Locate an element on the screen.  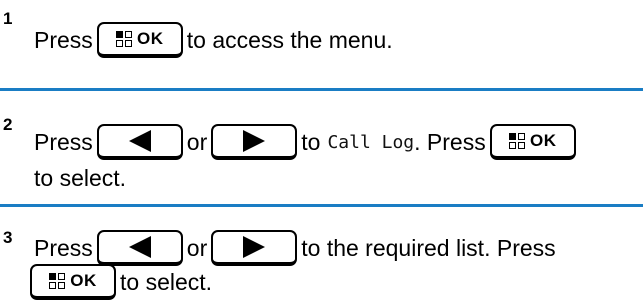
step-number: 1 is located at coordinates (8, 18).